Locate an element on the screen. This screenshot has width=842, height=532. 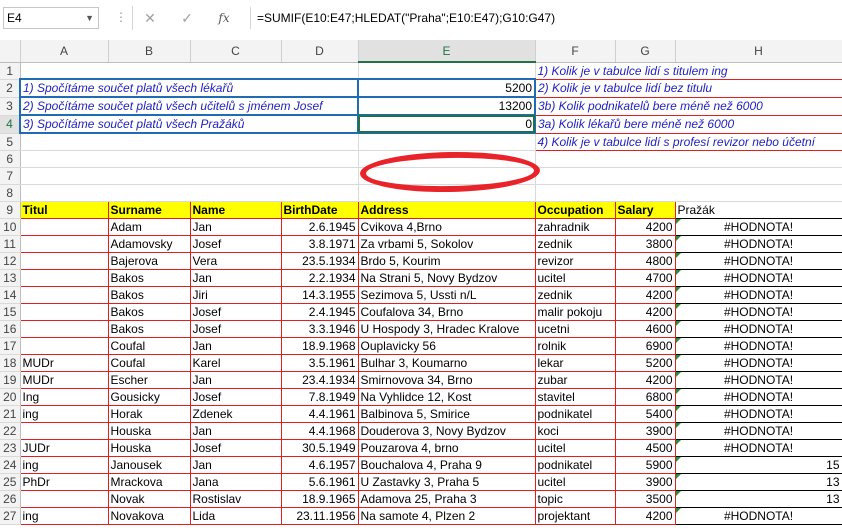
row-header: 8 is located at coordinates (10, 193).